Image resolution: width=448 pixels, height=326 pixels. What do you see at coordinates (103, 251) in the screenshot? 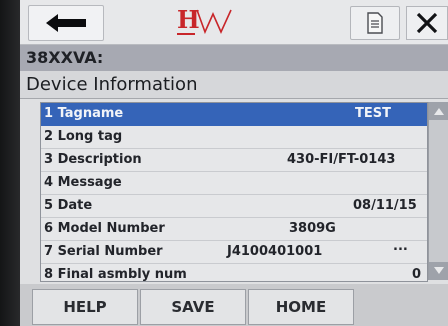
I see `item-label: 7 Serial Number` at bounding box center [103, 251].